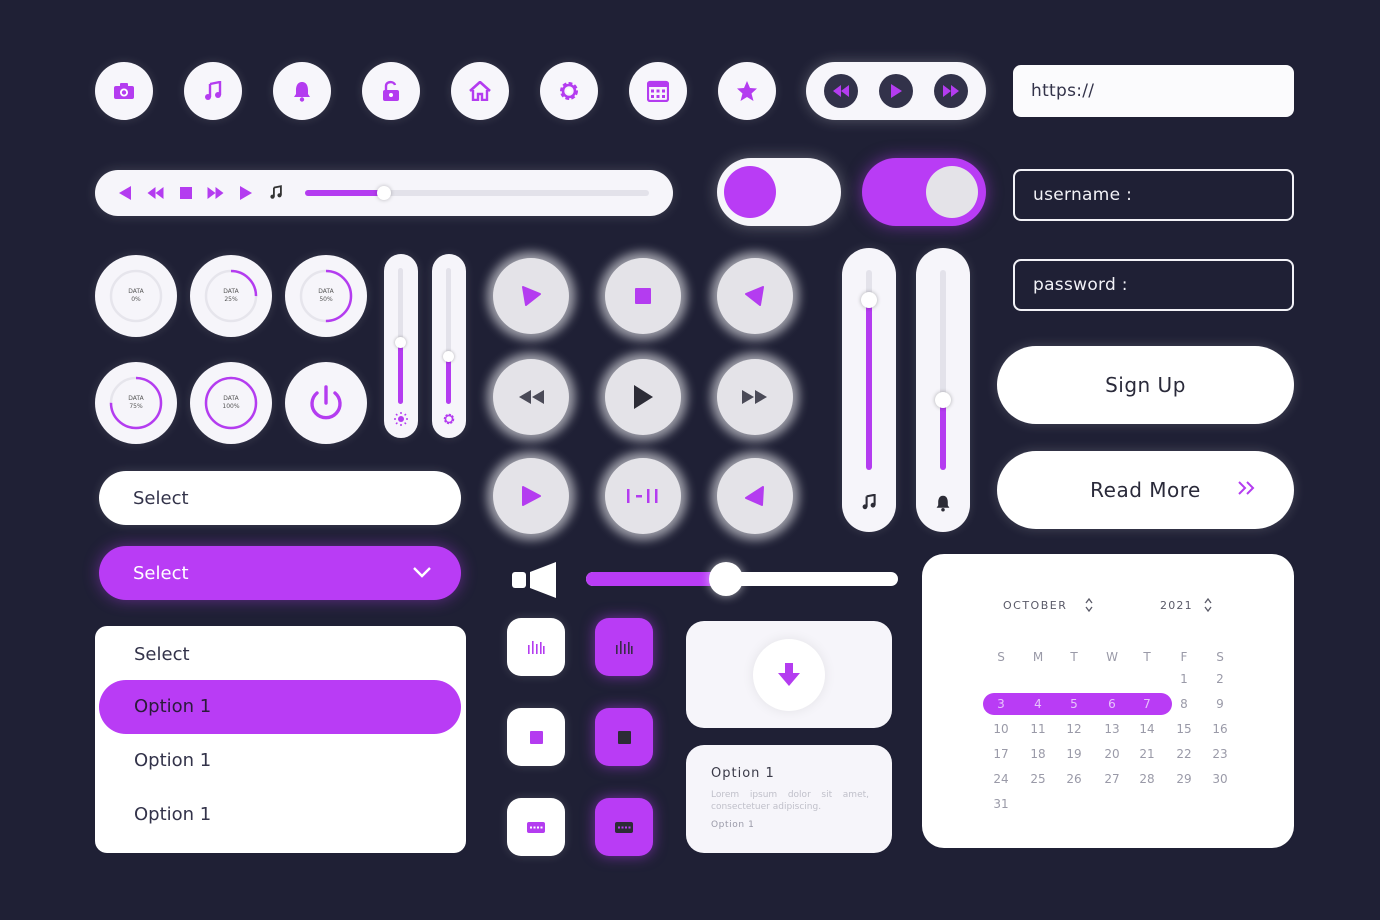 This screenshot has width=1380, height=920. Describe the element at coordinates (1001, 779) in the screenshot. I see `calendar-day: 24` at that location.